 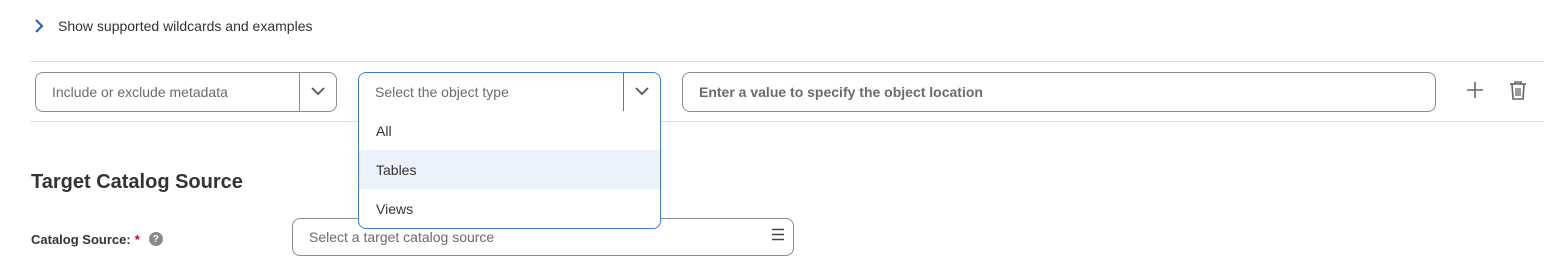 I want to click on row-divider-bottom, so click(x=787, y=121).